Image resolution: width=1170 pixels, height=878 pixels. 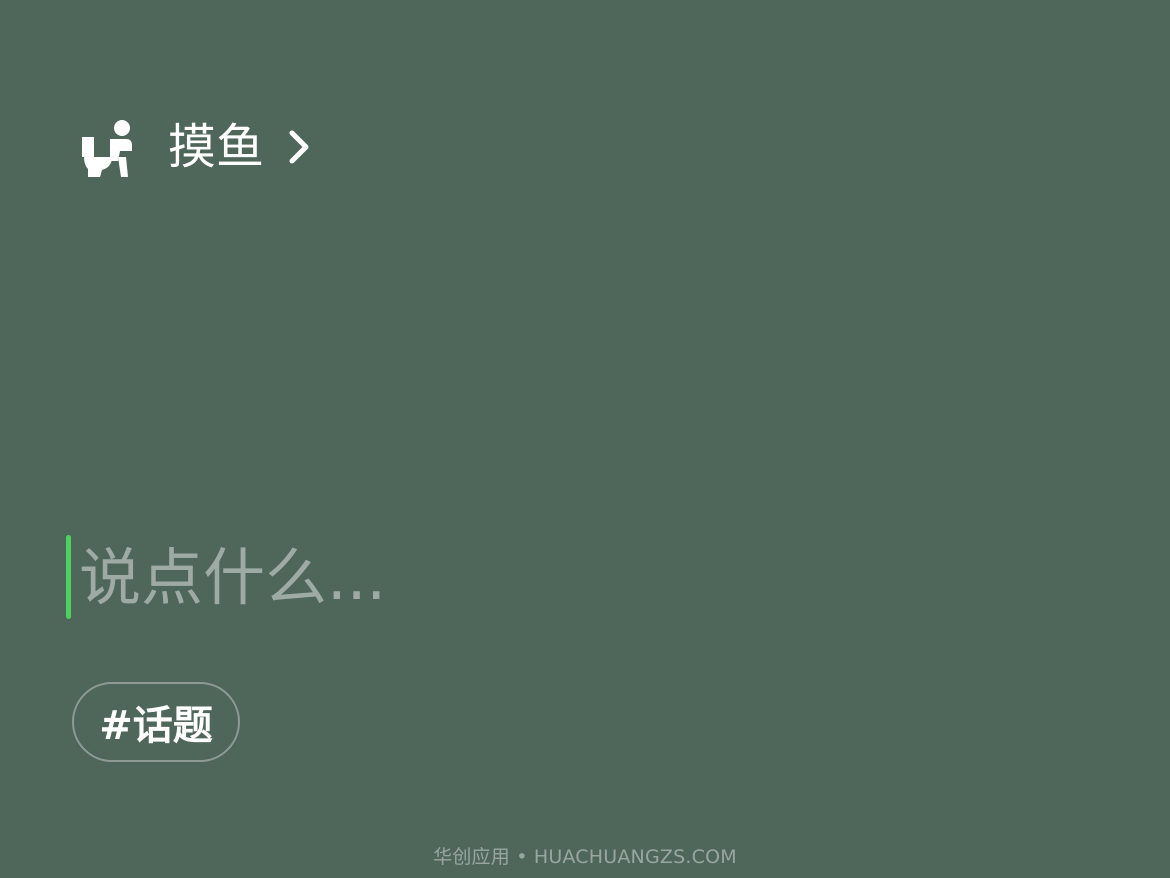 I want to click on topic-button: #话题, so click(x=156, y=722).